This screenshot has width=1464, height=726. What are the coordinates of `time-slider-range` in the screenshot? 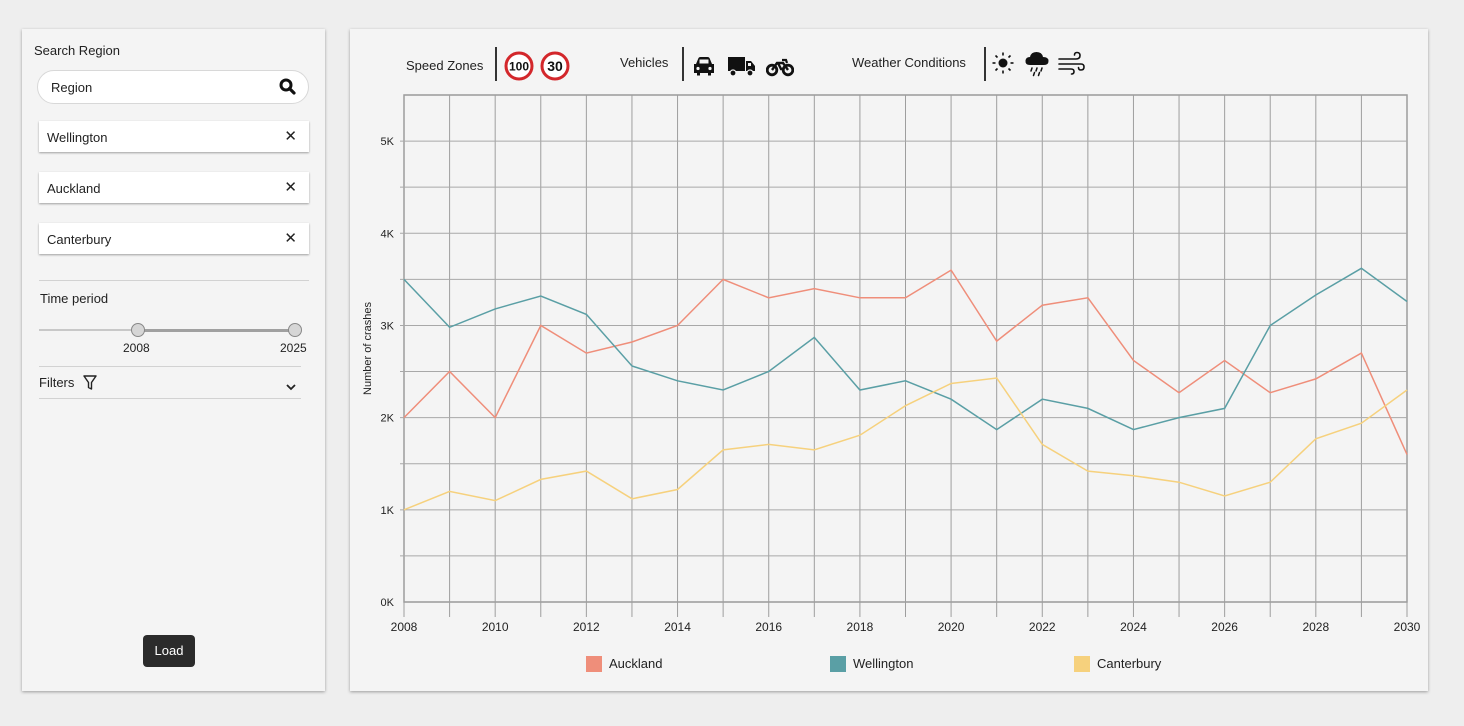 It's located at (216, 330).